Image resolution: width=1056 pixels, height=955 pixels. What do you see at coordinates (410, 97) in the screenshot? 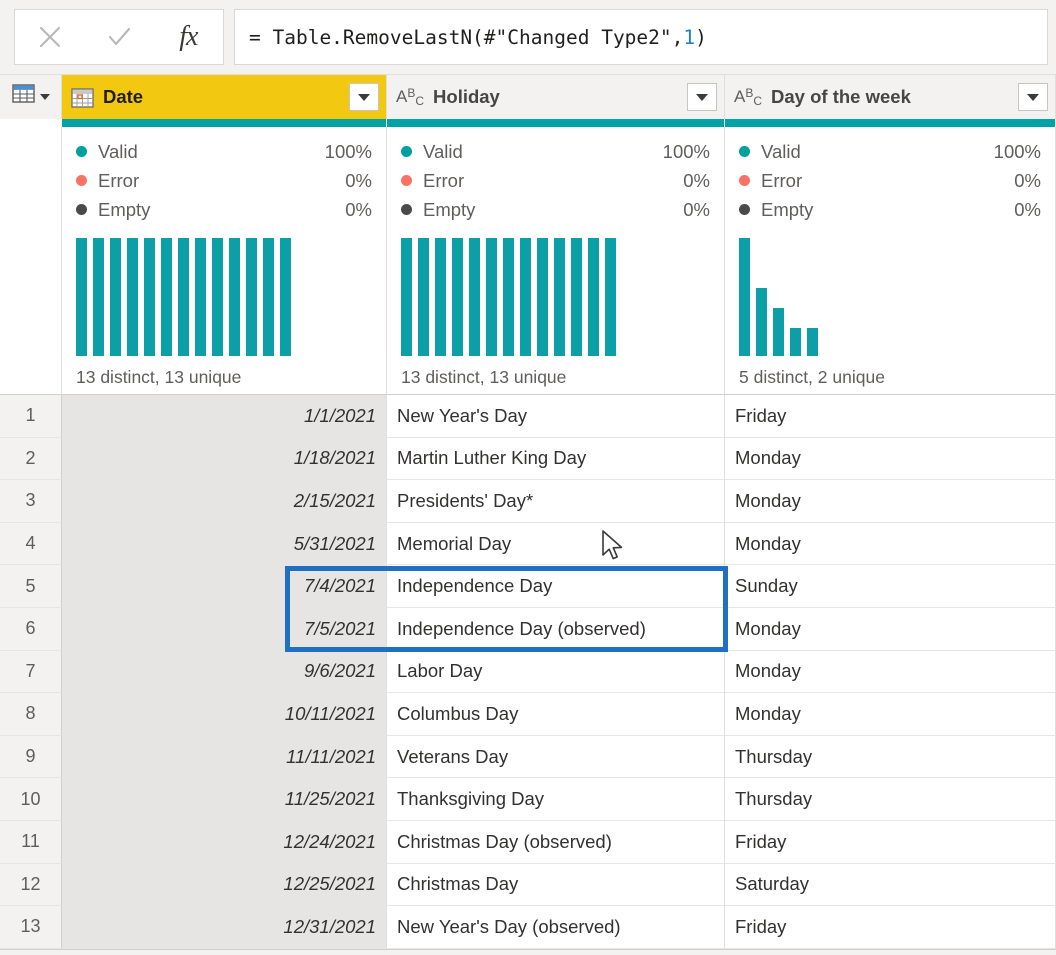
I see `abc-text-icon: ABC` at bounding box center [410, 97].